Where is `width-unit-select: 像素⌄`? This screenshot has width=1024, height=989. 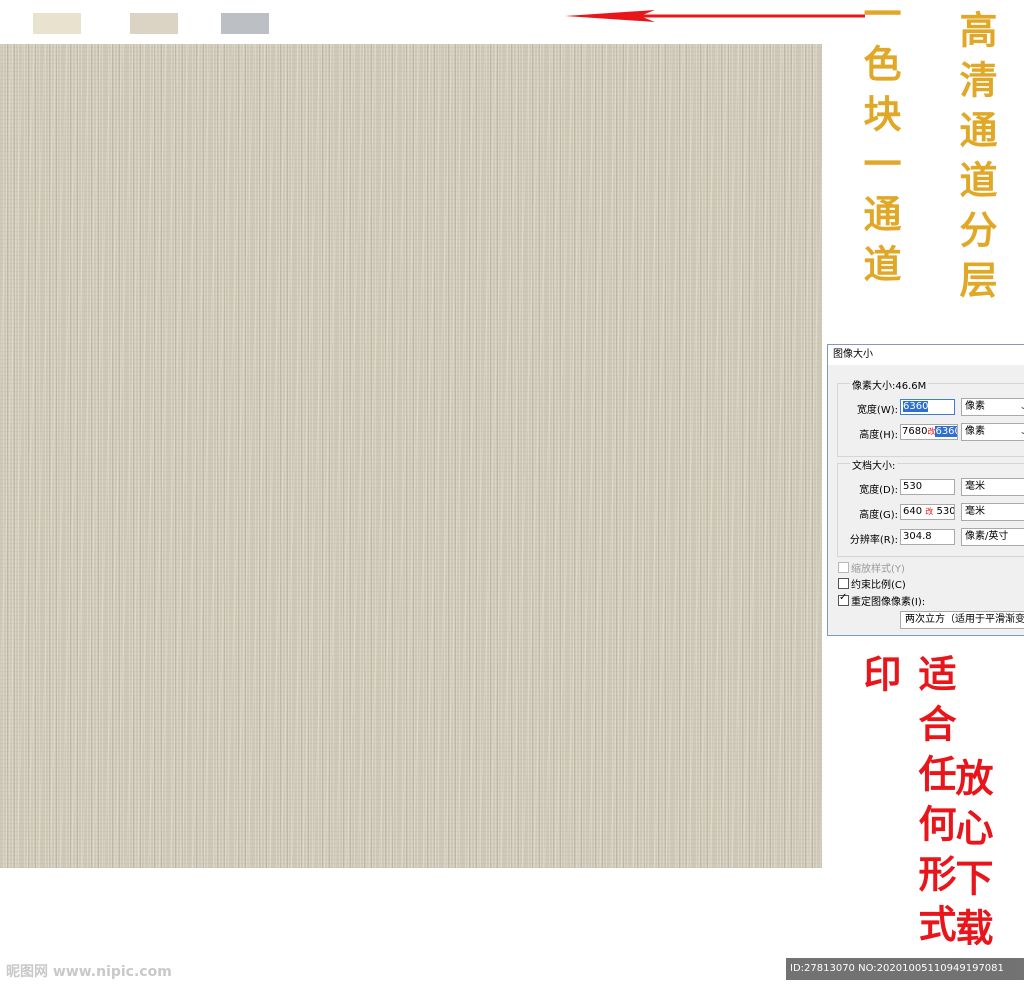
width-unit-select: 像素⌄ is located at coordinates (992, 407).